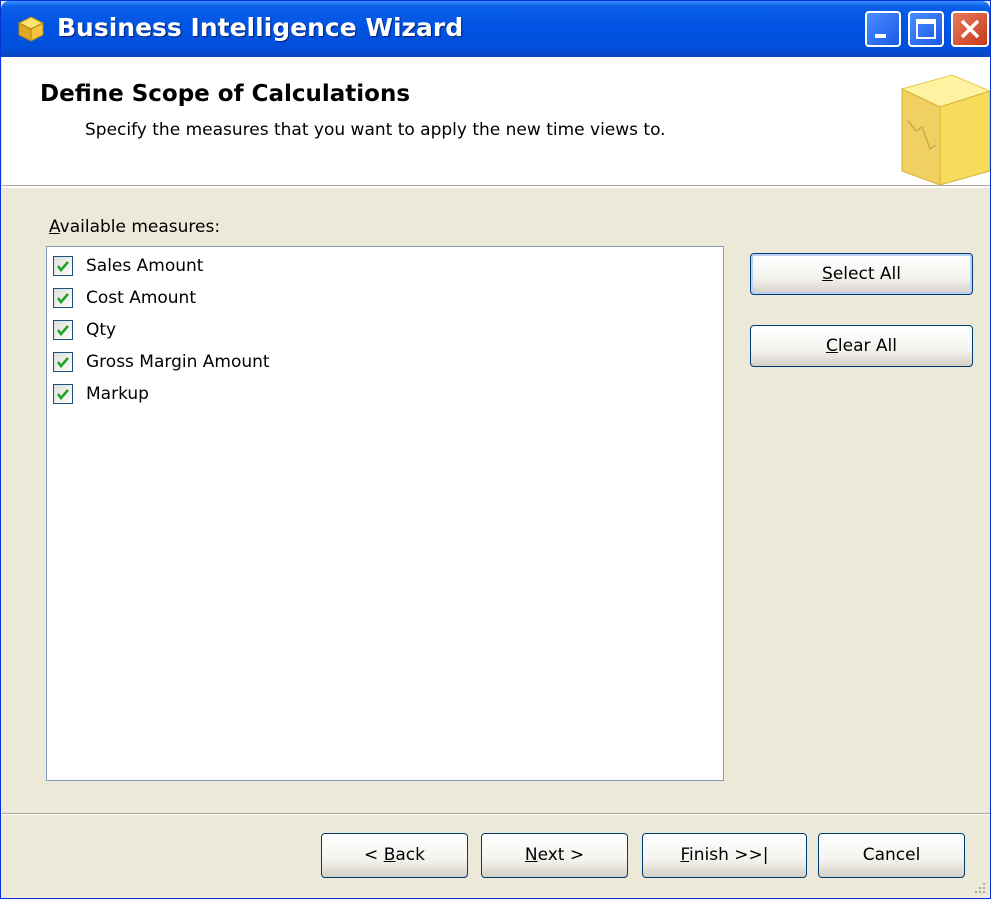 The image size is (991, 899). I want to click on clear-all-button: Clear All, so click(861, 346).